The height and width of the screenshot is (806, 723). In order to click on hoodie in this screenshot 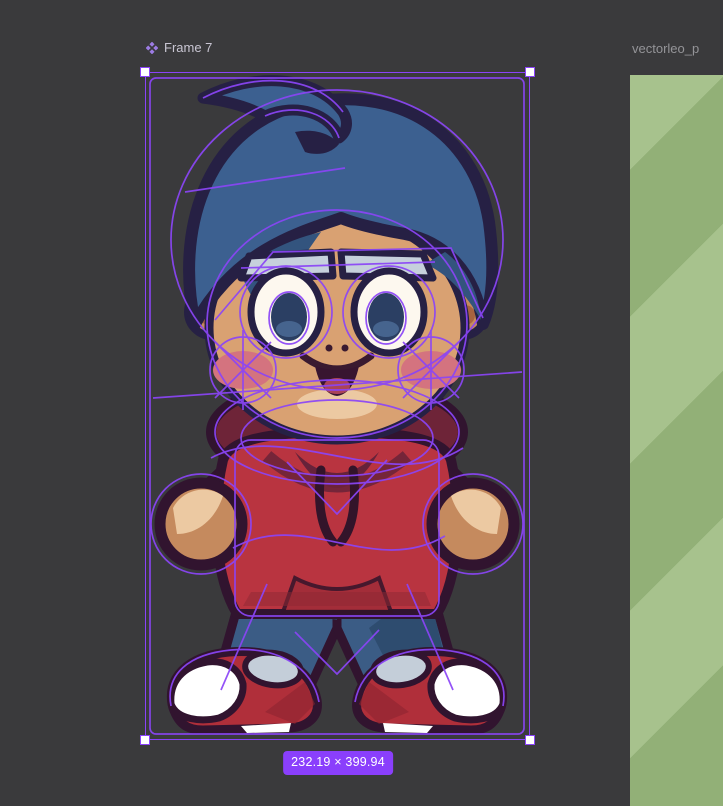, I will do `click(337, 523)`.